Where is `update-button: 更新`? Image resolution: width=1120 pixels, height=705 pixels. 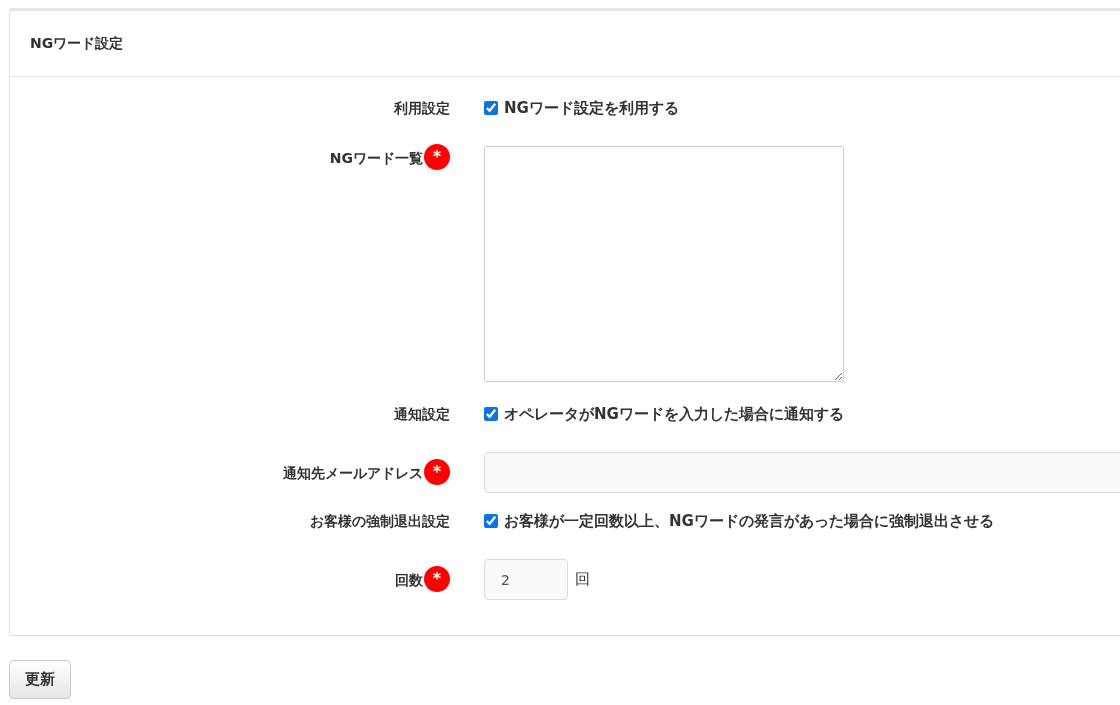
update-button: 更新 is located at coordinates (40, 679).